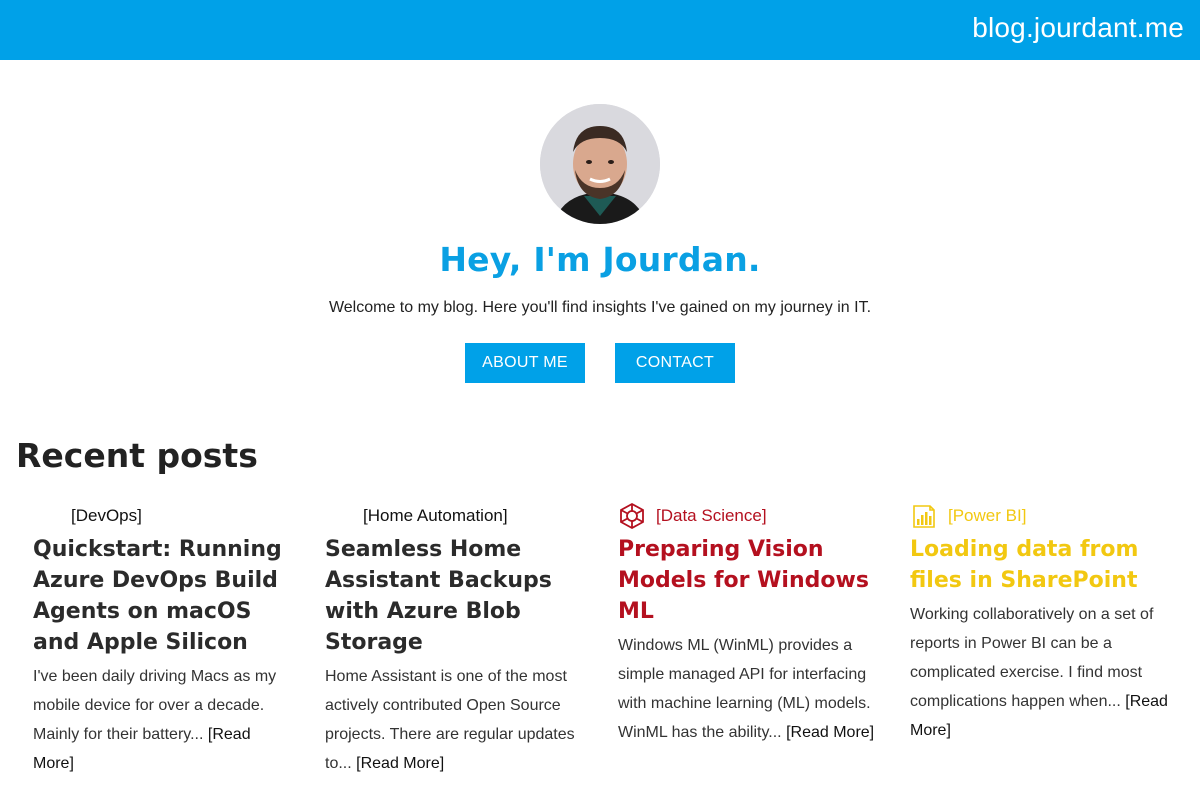  I want to click on category-label: [Power BI], so click(987, 516).